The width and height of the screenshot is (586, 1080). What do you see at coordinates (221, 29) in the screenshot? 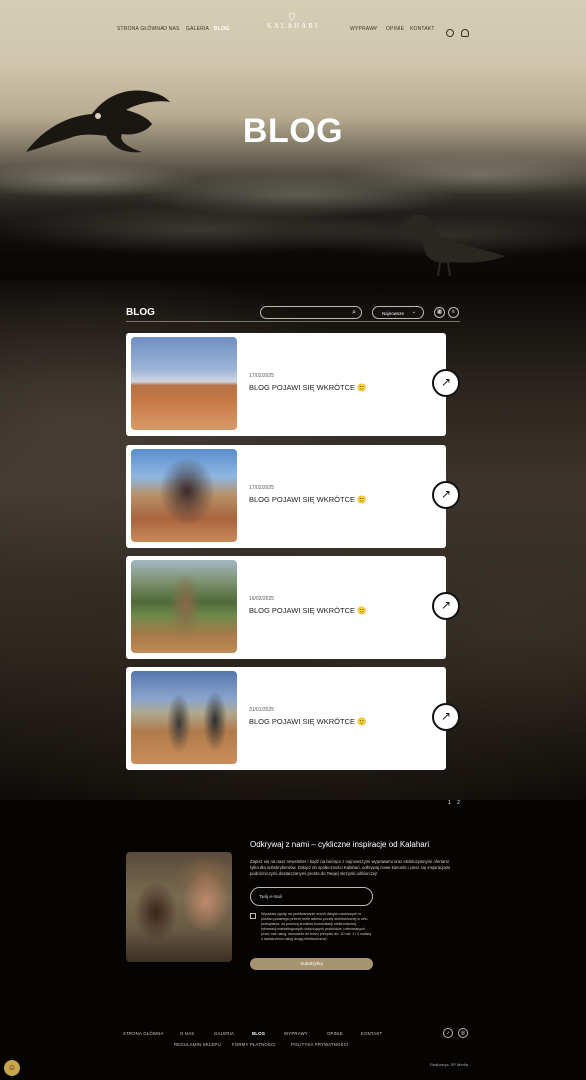
I see `nav-item-blog: Blog` at bounding box center [221, 29].